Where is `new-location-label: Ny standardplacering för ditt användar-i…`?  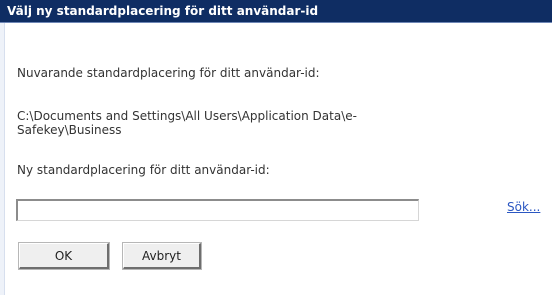 new-location-label: Ny standardplacering för ditt användar-i… is located at coordinates (143, 170).